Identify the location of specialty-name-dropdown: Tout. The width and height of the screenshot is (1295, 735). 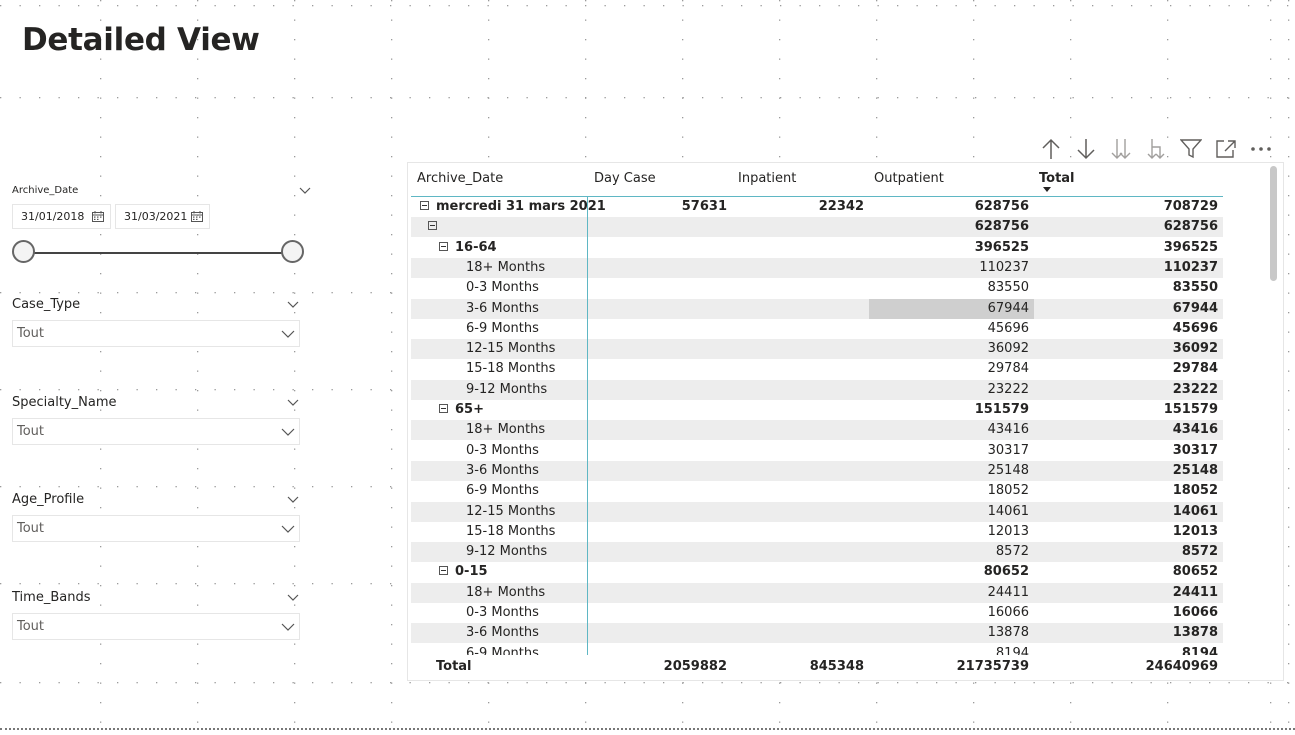
(156, 431).